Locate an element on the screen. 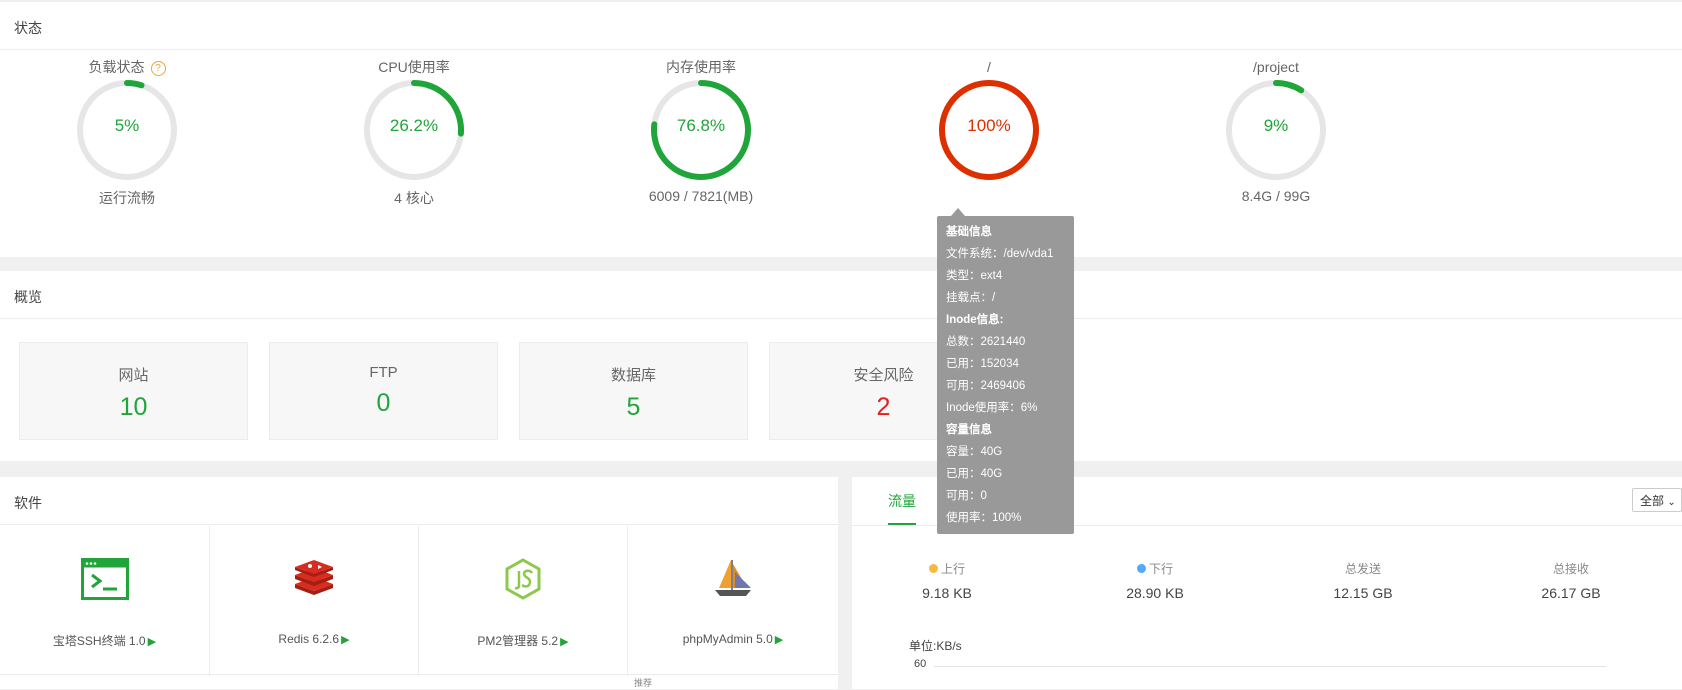 Image resolution: width=1682 pixels, height=690 pixels. stat-value: 26.17 GB is located at coordinates (1571, 593).